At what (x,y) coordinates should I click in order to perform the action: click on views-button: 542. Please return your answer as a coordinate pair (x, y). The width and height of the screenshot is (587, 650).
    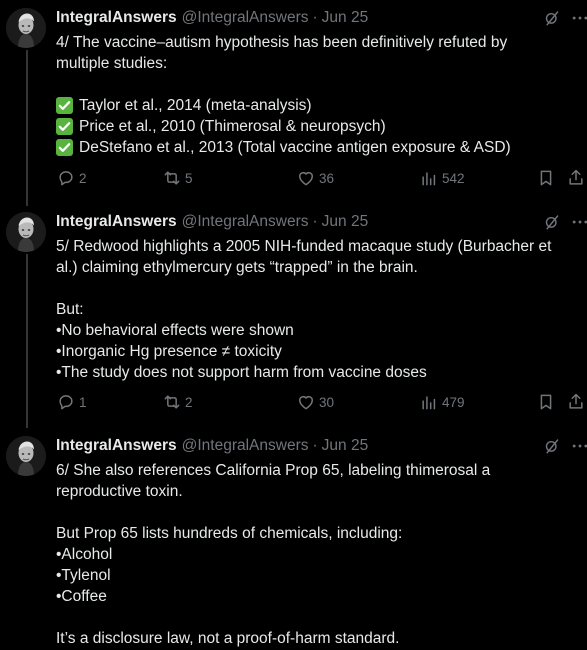
    Looking at the image, I should click on (442, 178).